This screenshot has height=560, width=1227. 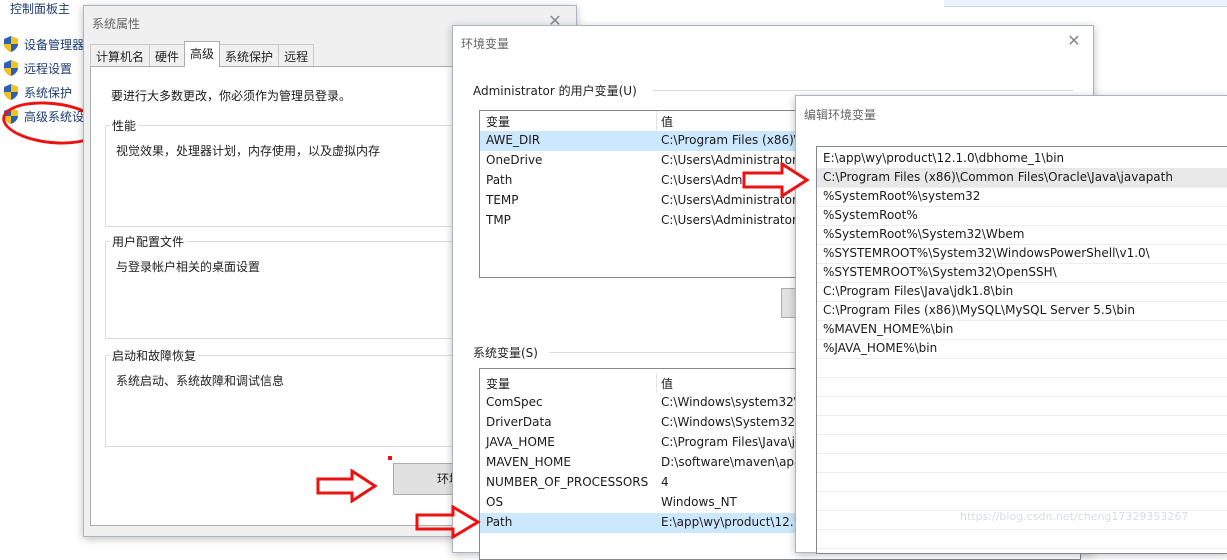 What do you see at coordinates (1074, 516) in the screenshot?
I see `watermark-url: https://blog.csdn.net/cheng17329353267` at bounding box center [1074, 516].